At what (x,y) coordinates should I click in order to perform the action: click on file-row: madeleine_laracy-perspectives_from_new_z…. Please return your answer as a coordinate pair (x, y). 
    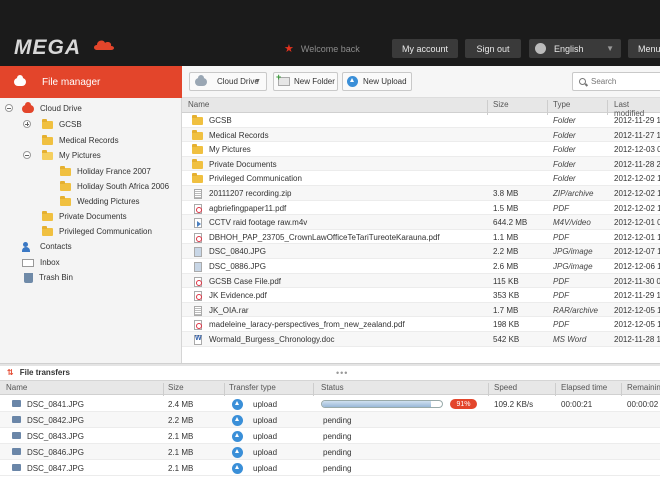
    Looking at the image, I should click on (421, 324).